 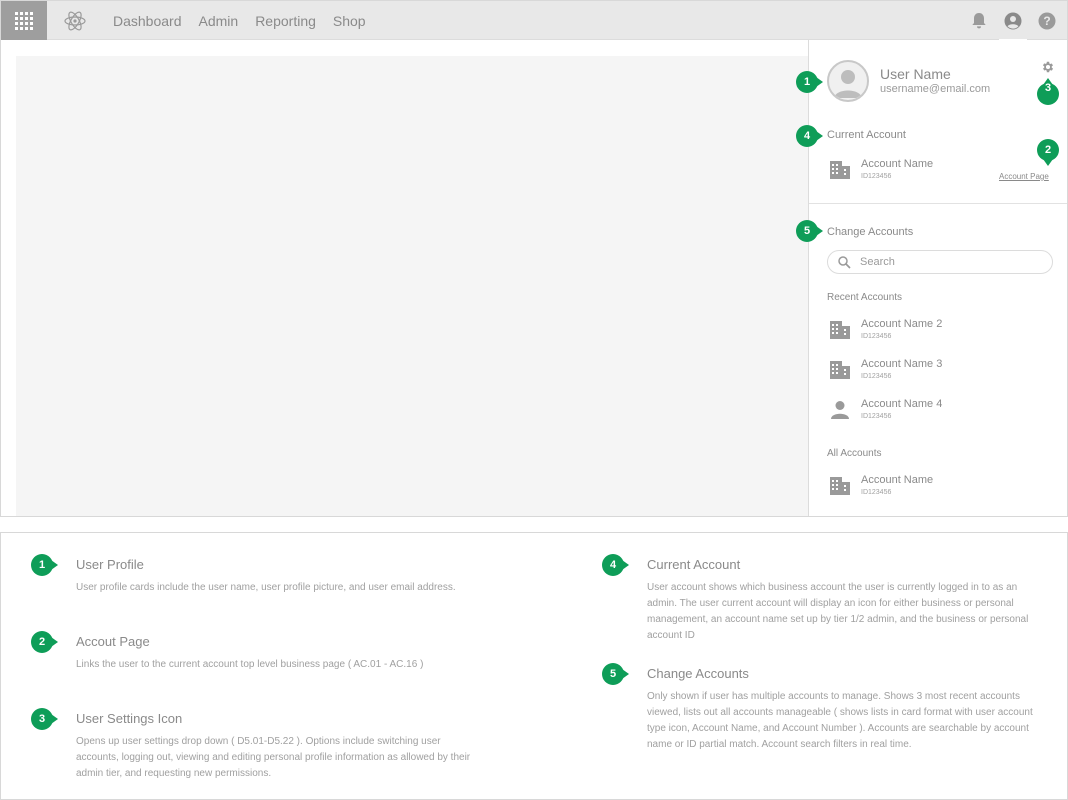 I want to click on account-page-link: Account Page, so click(x=1024, y=176).